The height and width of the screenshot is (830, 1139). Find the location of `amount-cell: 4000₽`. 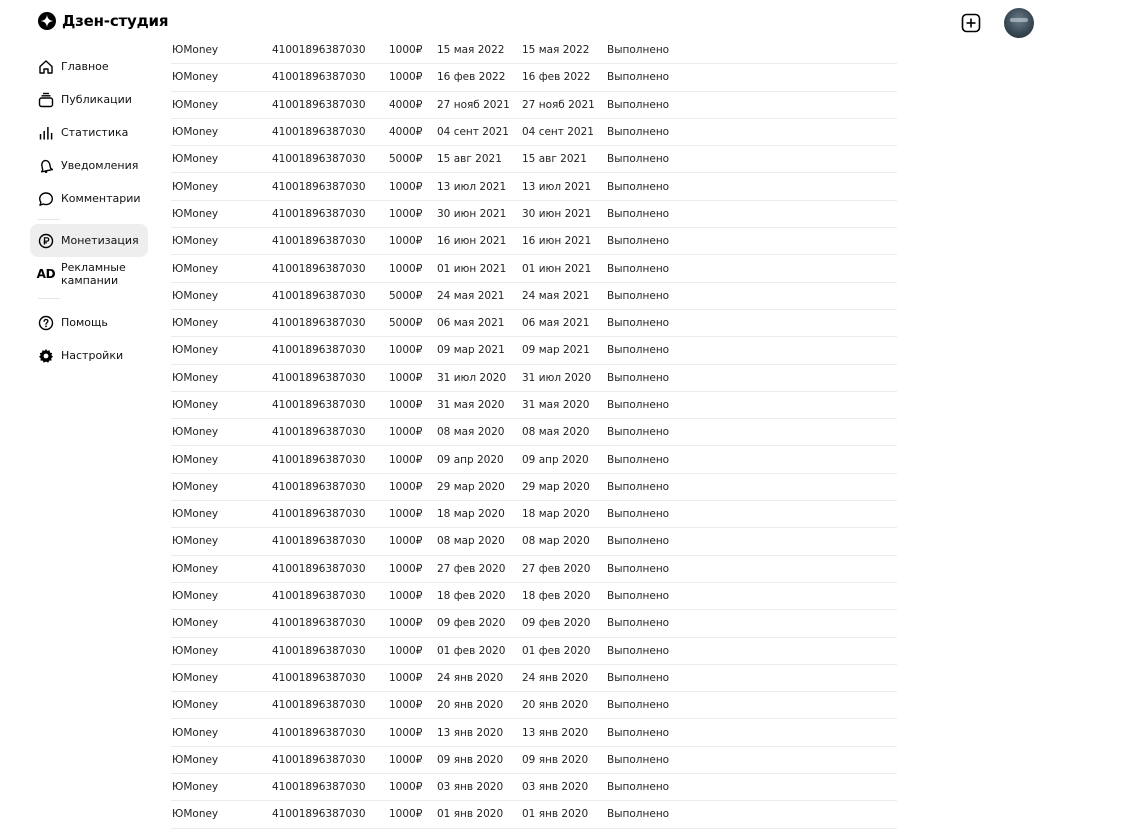

amount-cell: 4000₽ is located at coordinates (406, 104).